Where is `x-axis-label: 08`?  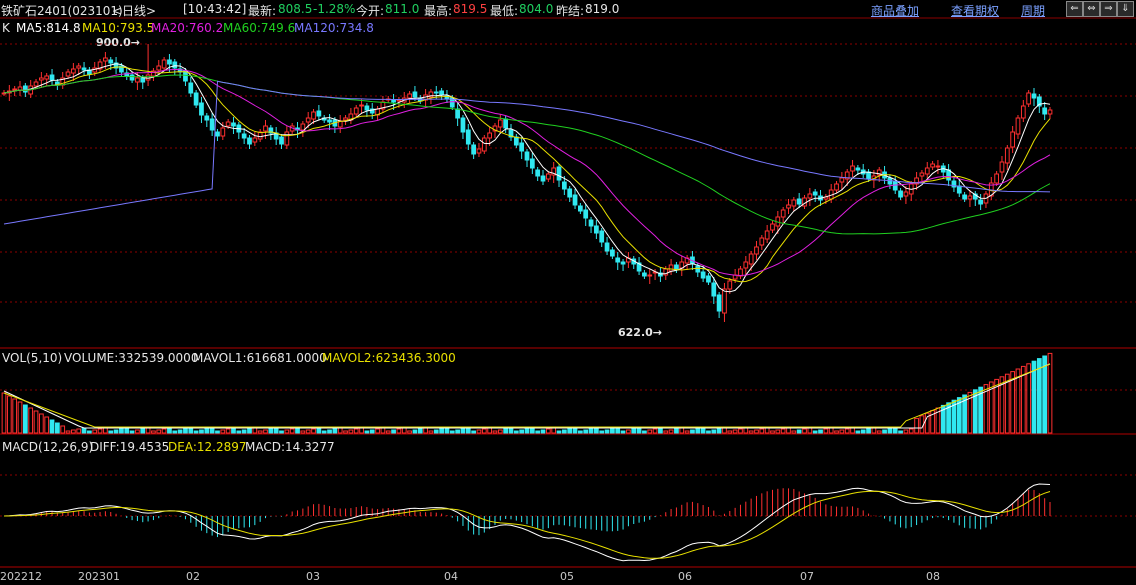
x-axis-label: 08 is located at coordinates (933, 576).